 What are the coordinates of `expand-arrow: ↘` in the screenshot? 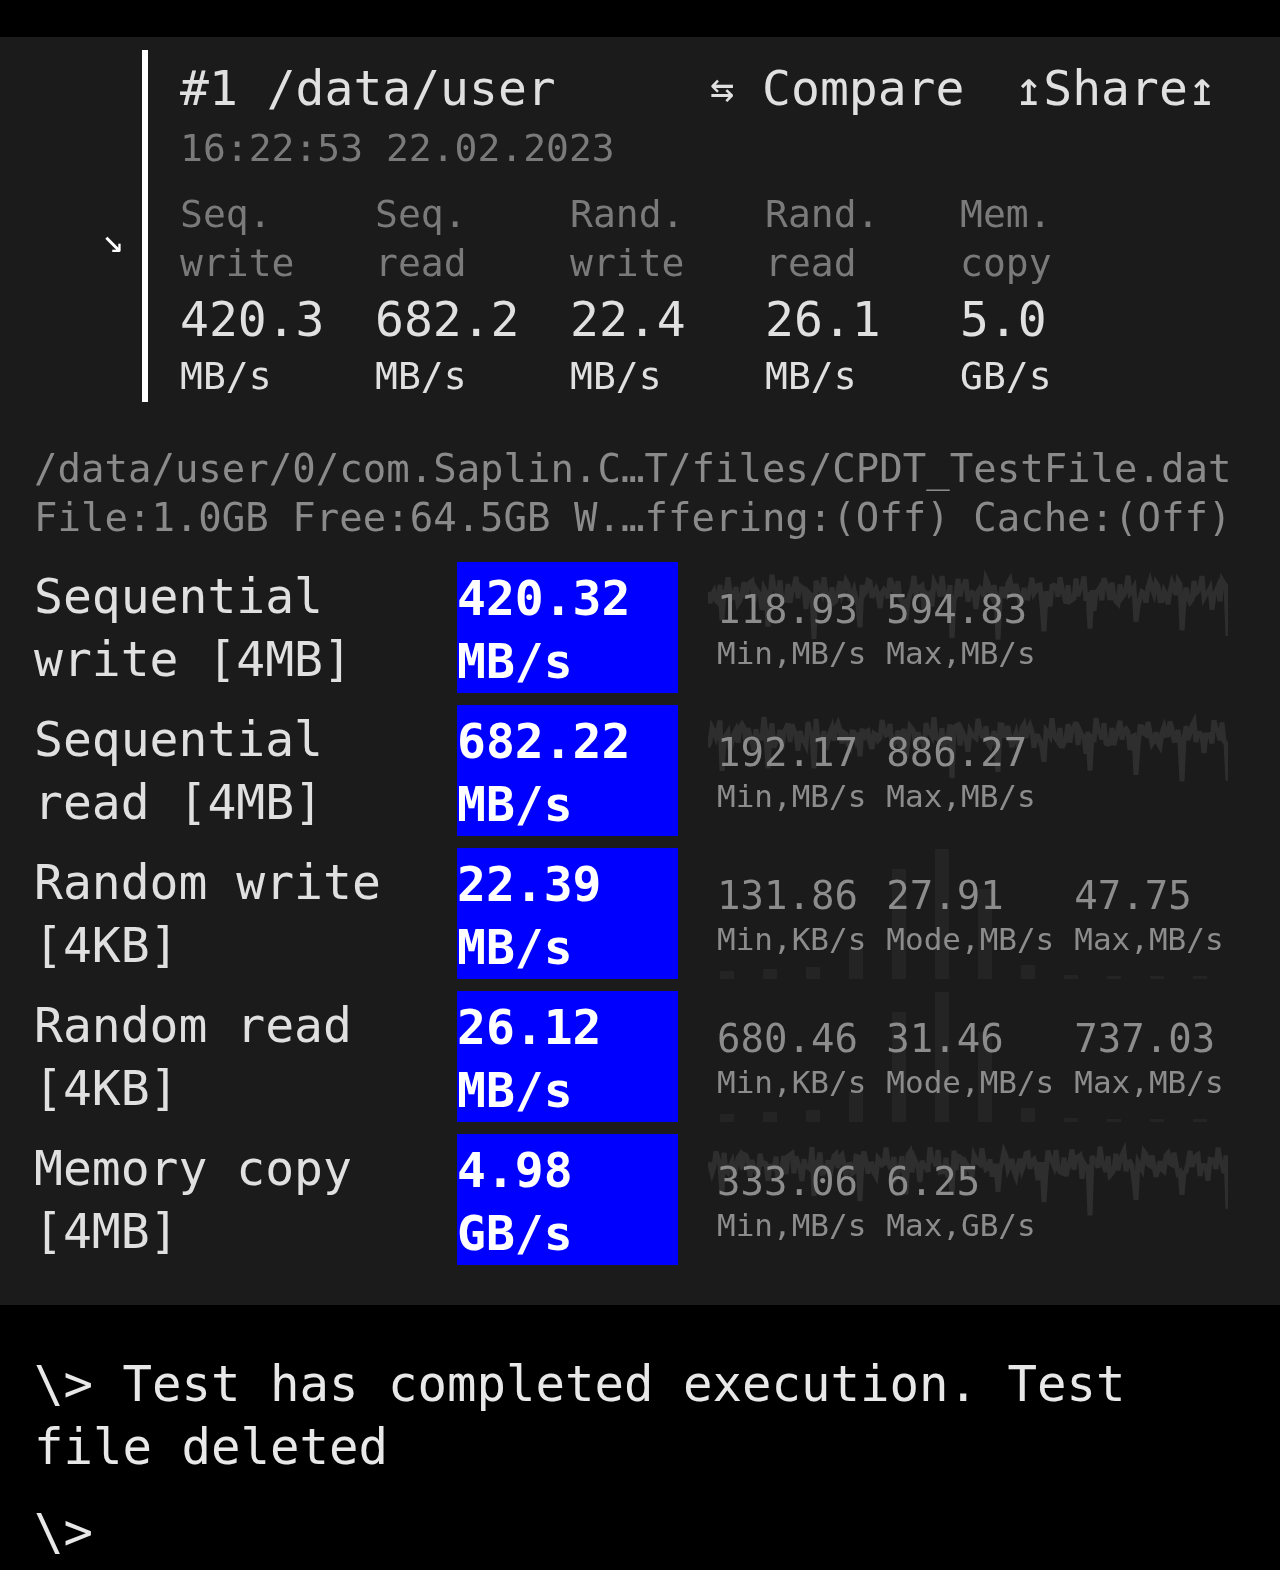 It's located at (113, 240).